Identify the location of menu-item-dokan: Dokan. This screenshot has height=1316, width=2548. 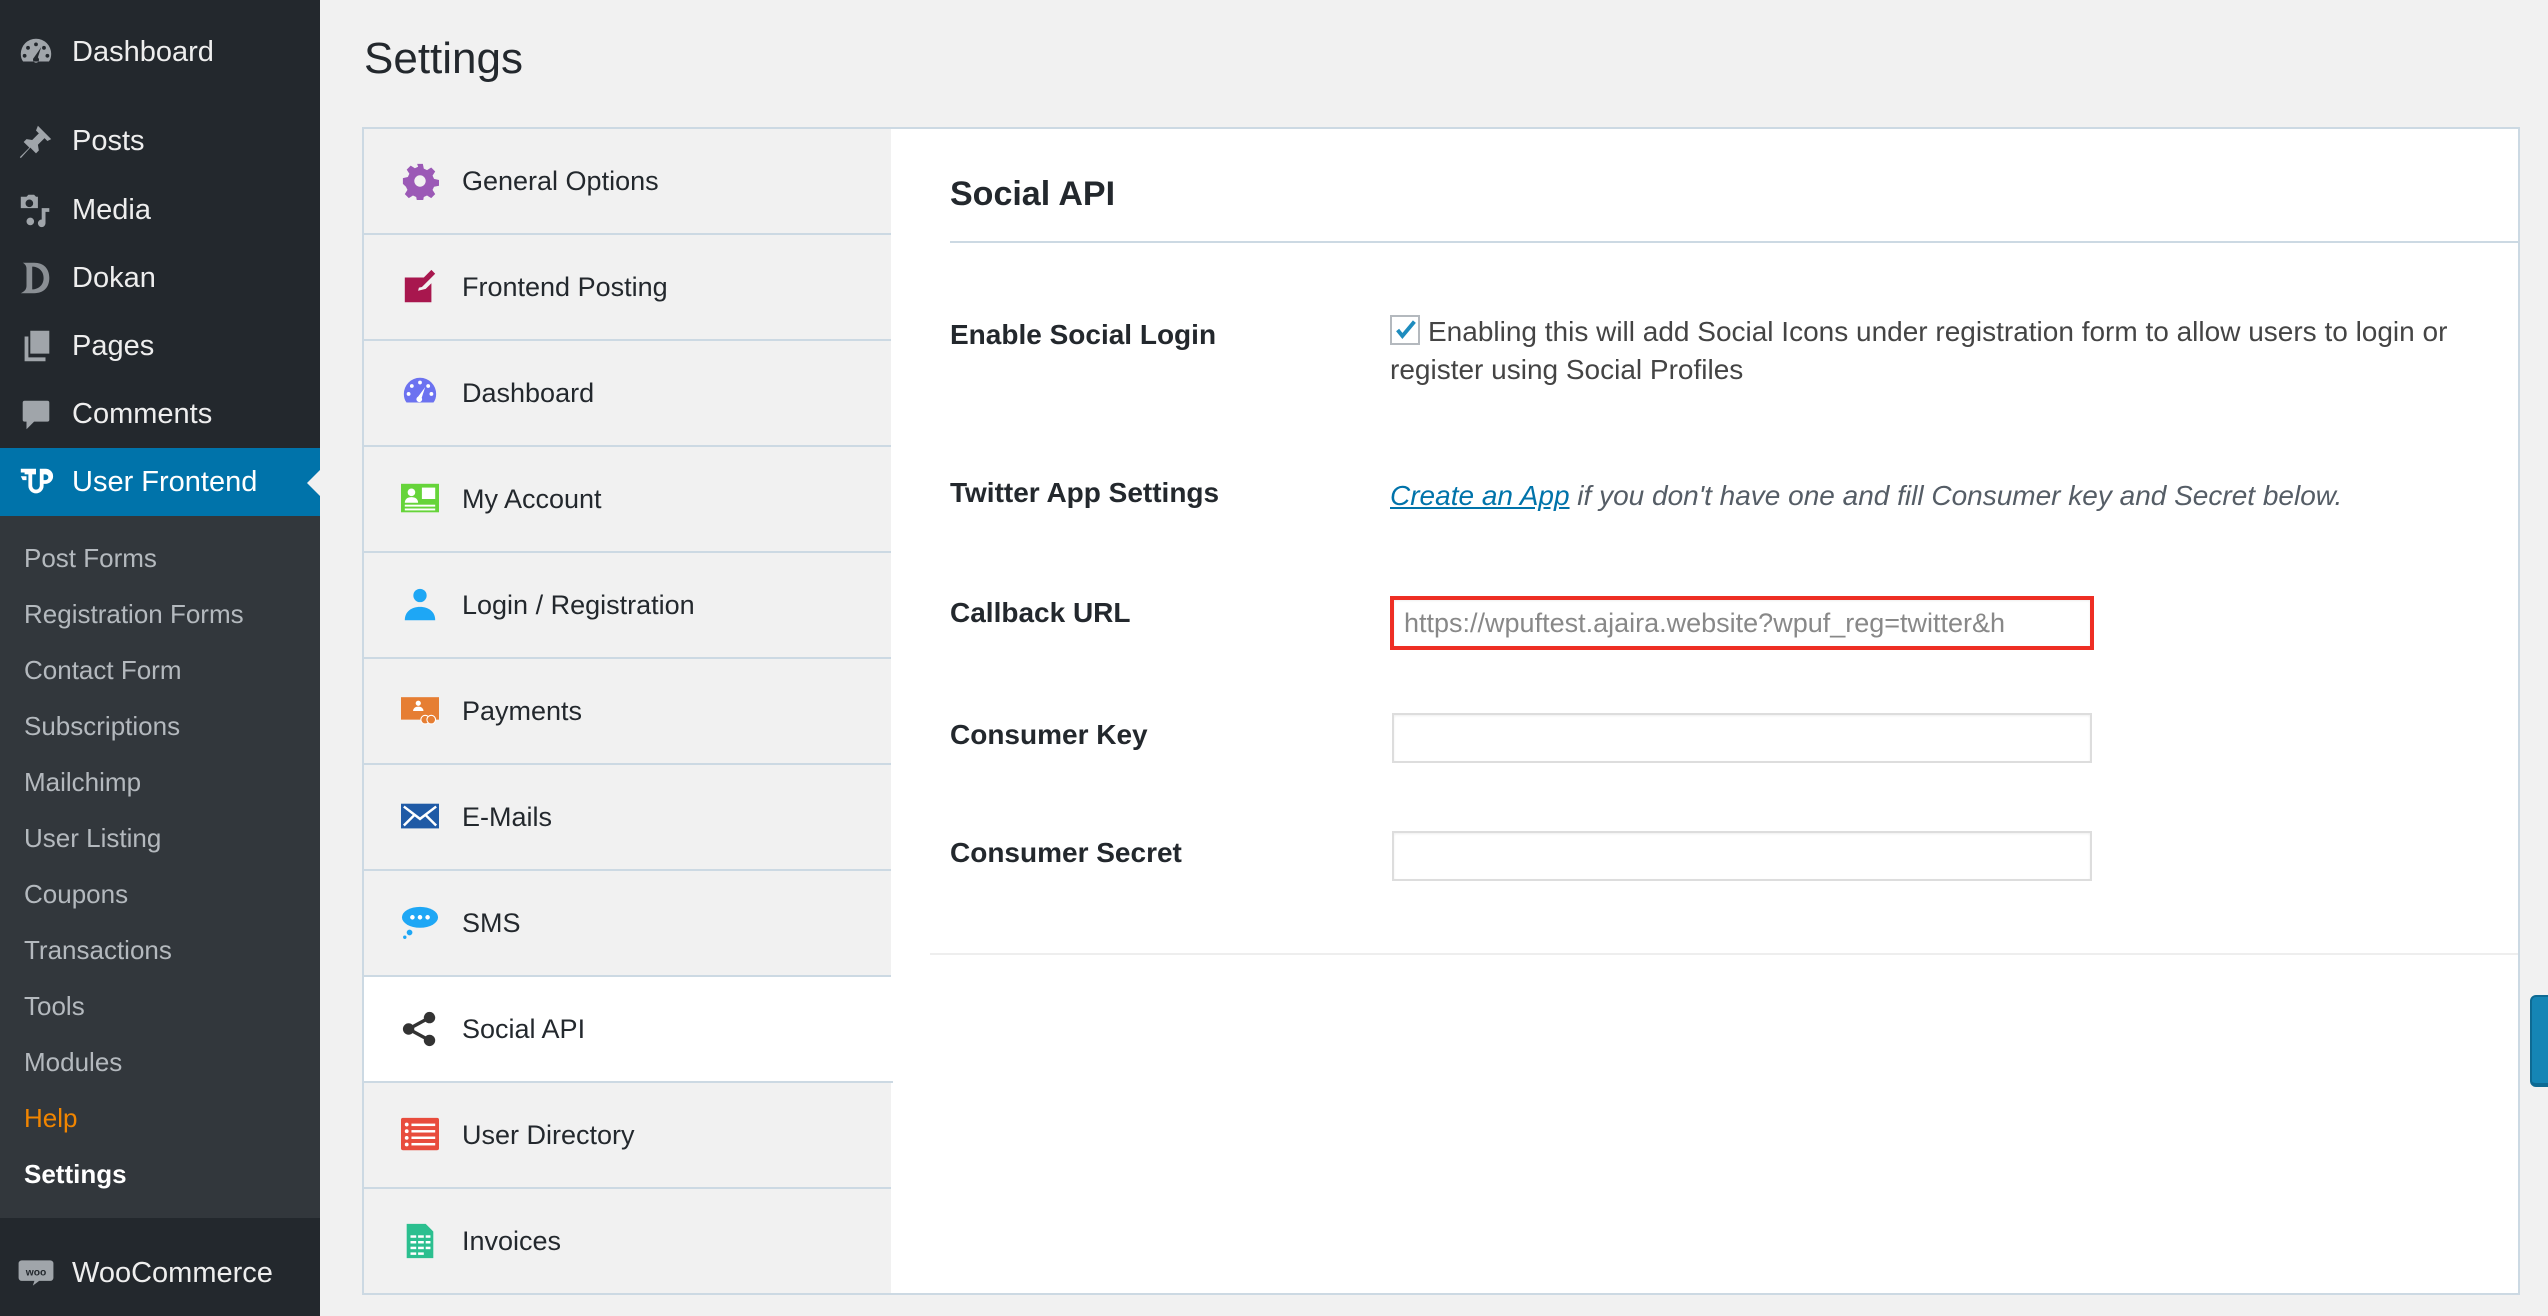
(160, 278).